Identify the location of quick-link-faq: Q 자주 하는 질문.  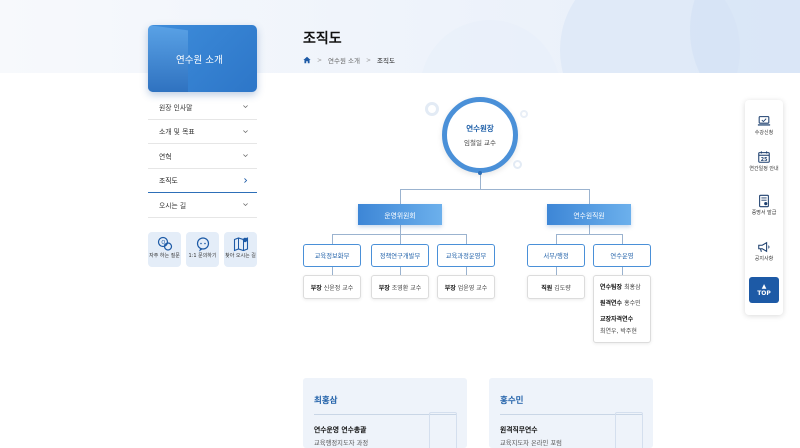
(164, 249).